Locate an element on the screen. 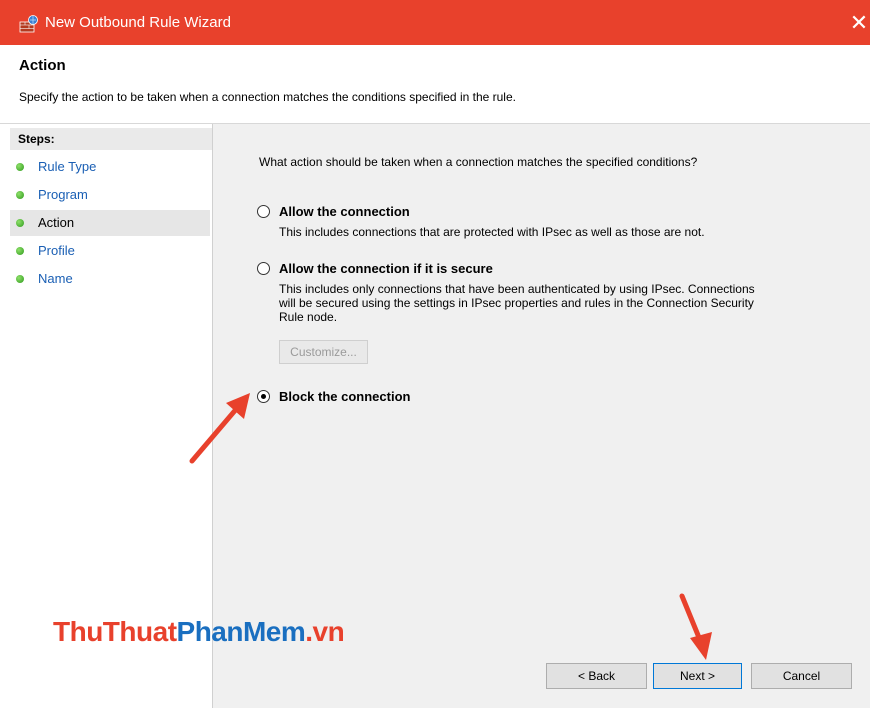 Image resolution: width=870 pixels, height=708 pixels. watermark-logo: ThuThuatPhanMem.vn is located at coordinates (199, 631).